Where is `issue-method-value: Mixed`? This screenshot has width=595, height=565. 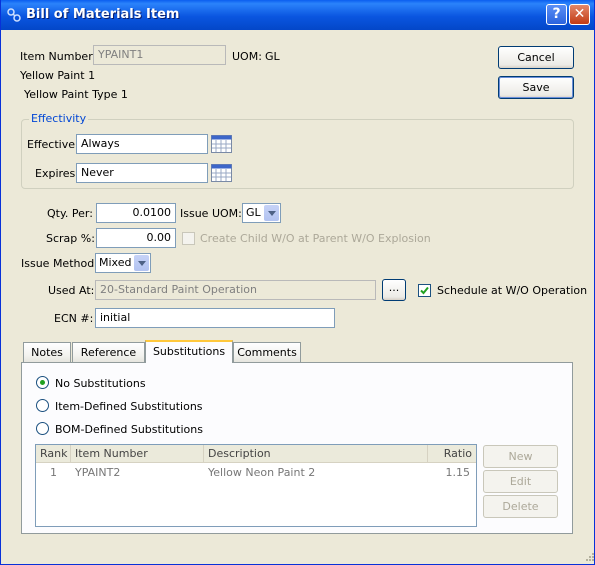
issue-method-value: Mixed is located at coordinates (115, 262).